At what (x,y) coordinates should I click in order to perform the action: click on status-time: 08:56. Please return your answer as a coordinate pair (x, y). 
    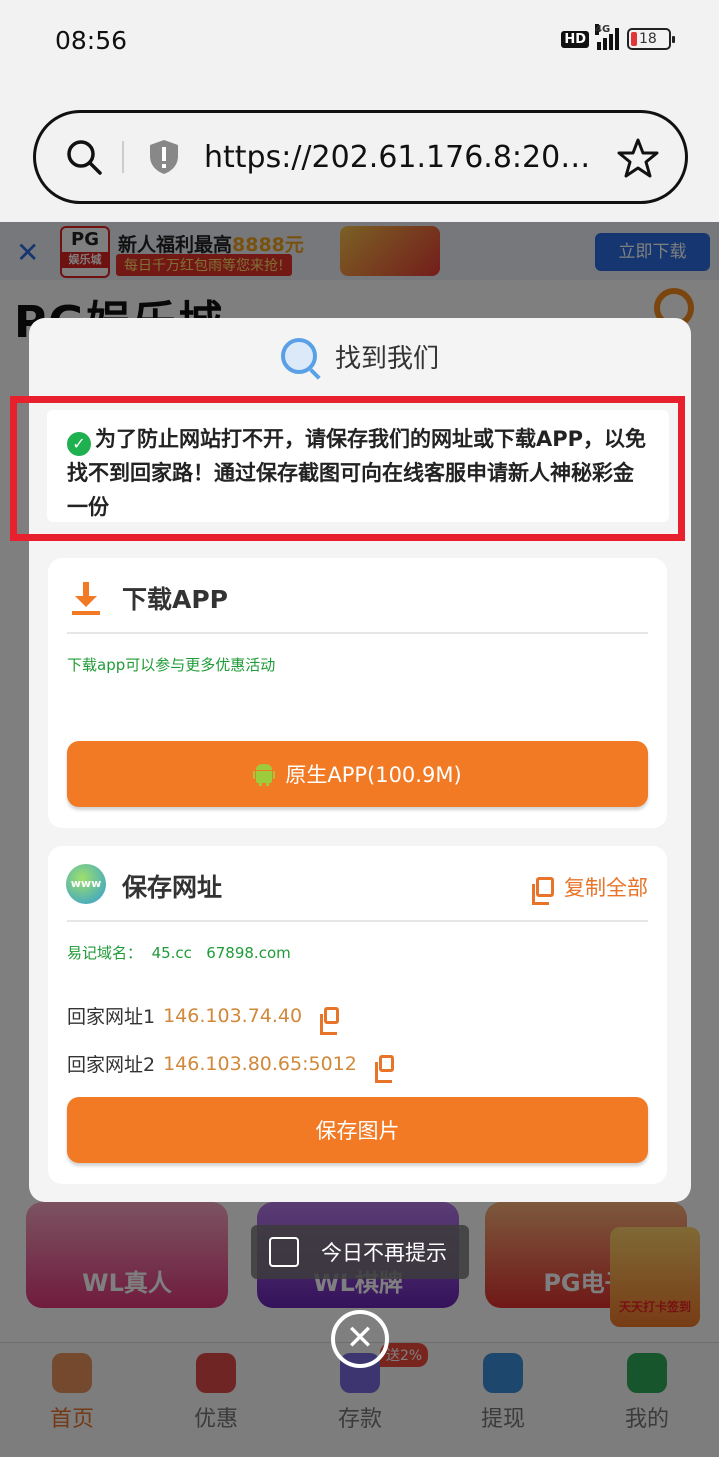
    Looking at the image, I should click on (91, 40).